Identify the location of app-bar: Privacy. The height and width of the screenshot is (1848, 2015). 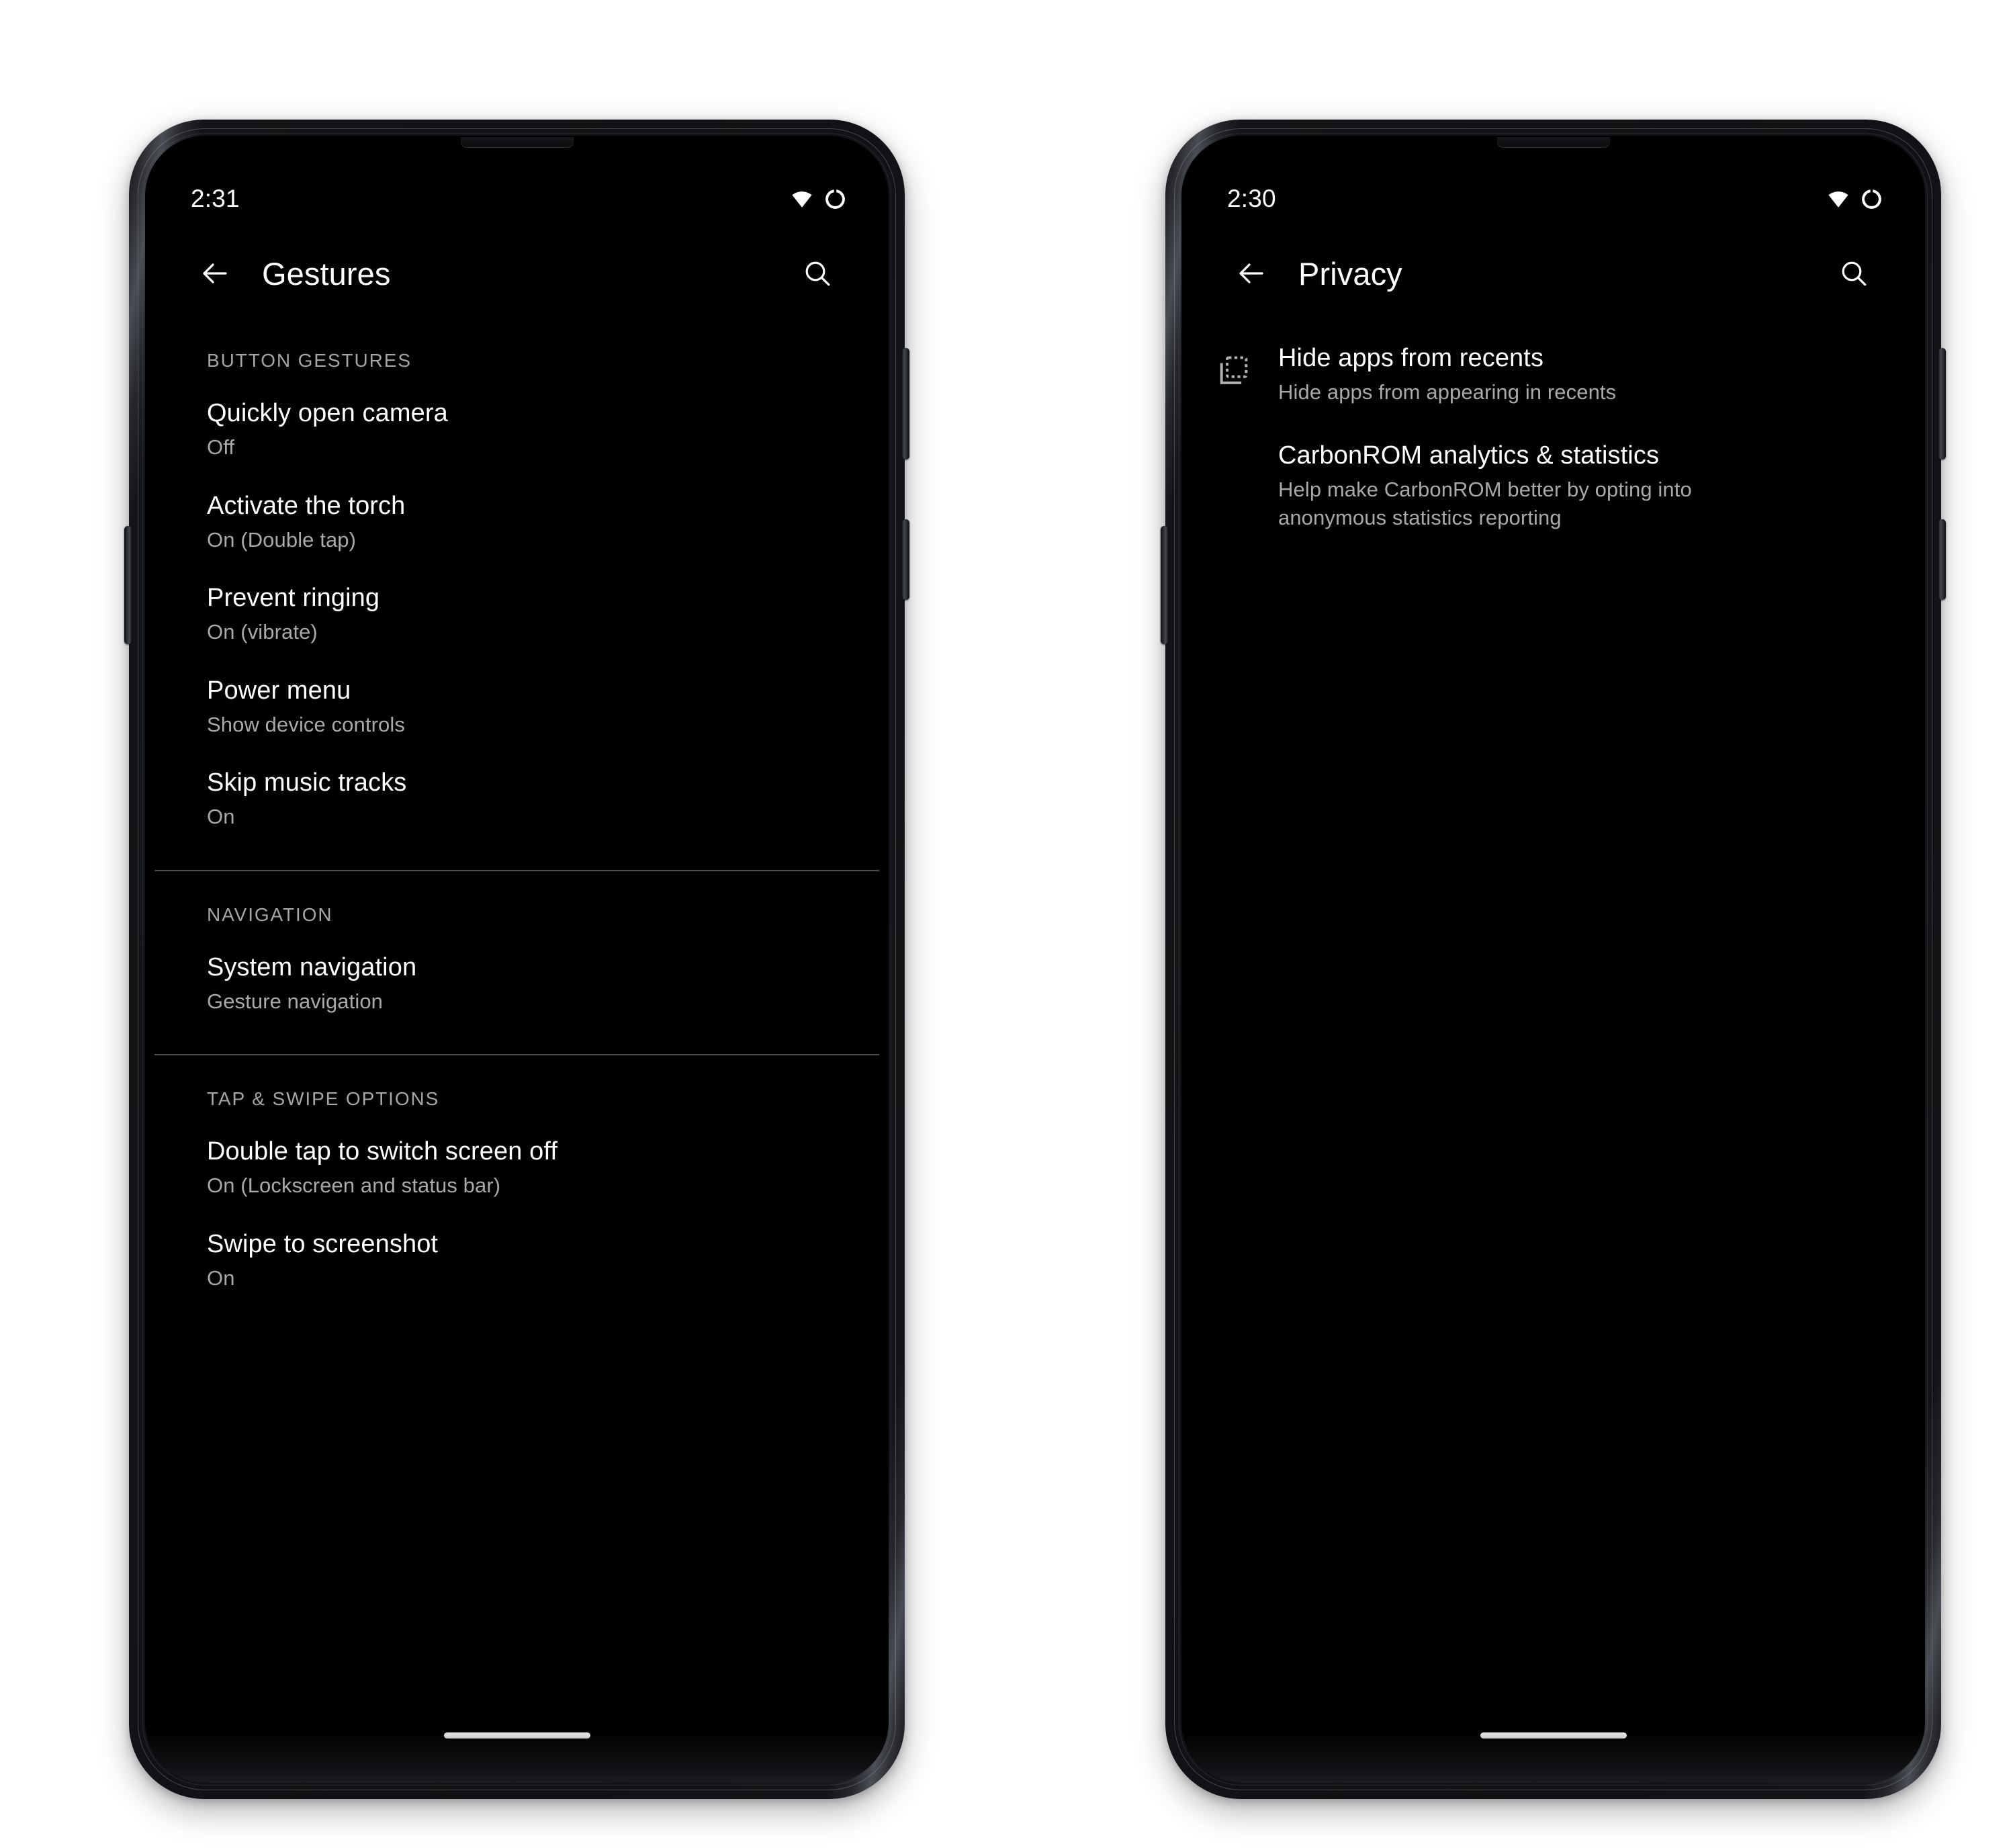
(1553, 273).